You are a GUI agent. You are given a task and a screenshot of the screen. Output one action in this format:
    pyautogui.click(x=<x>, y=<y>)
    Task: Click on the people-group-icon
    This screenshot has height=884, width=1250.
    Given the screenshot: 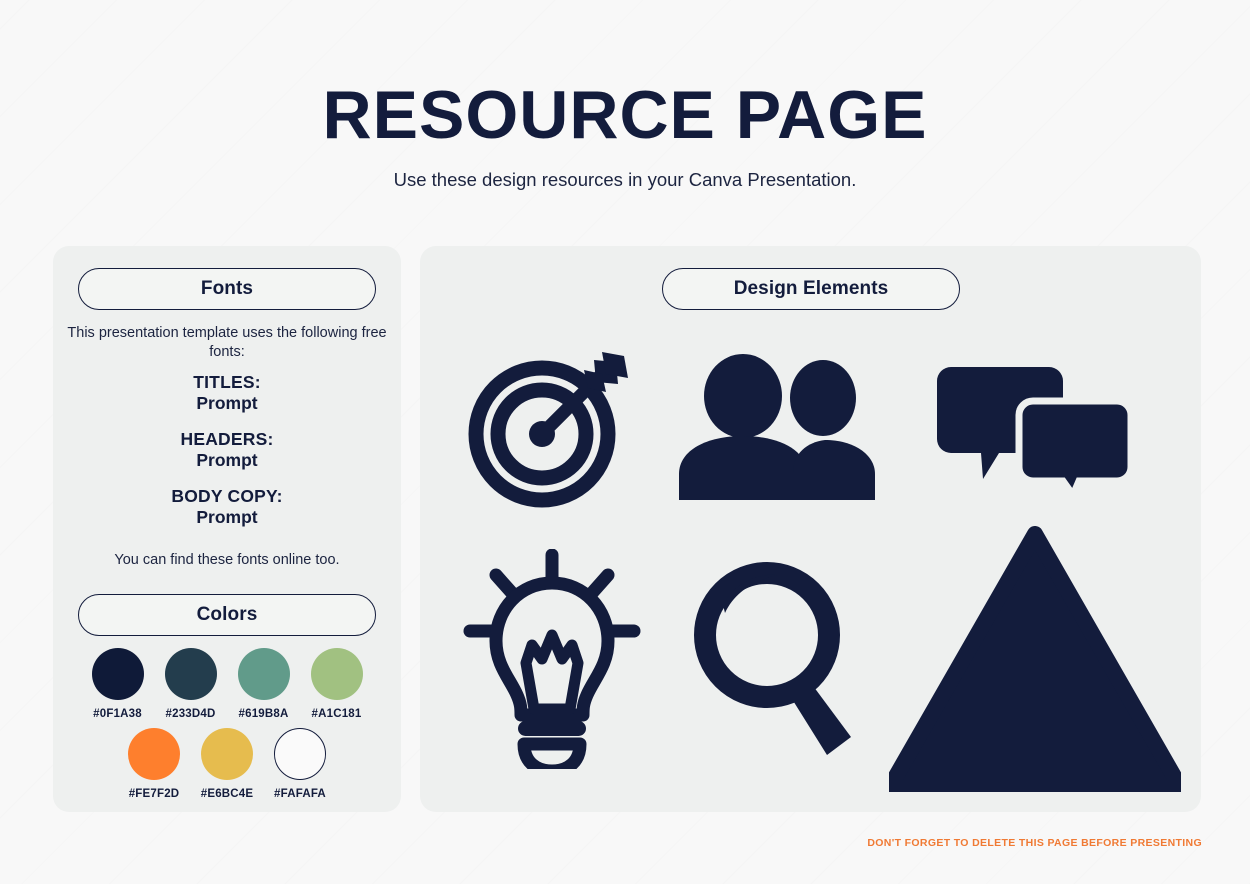 What is the action you would take?
    pyautogui.click(x=776, y=427)
    